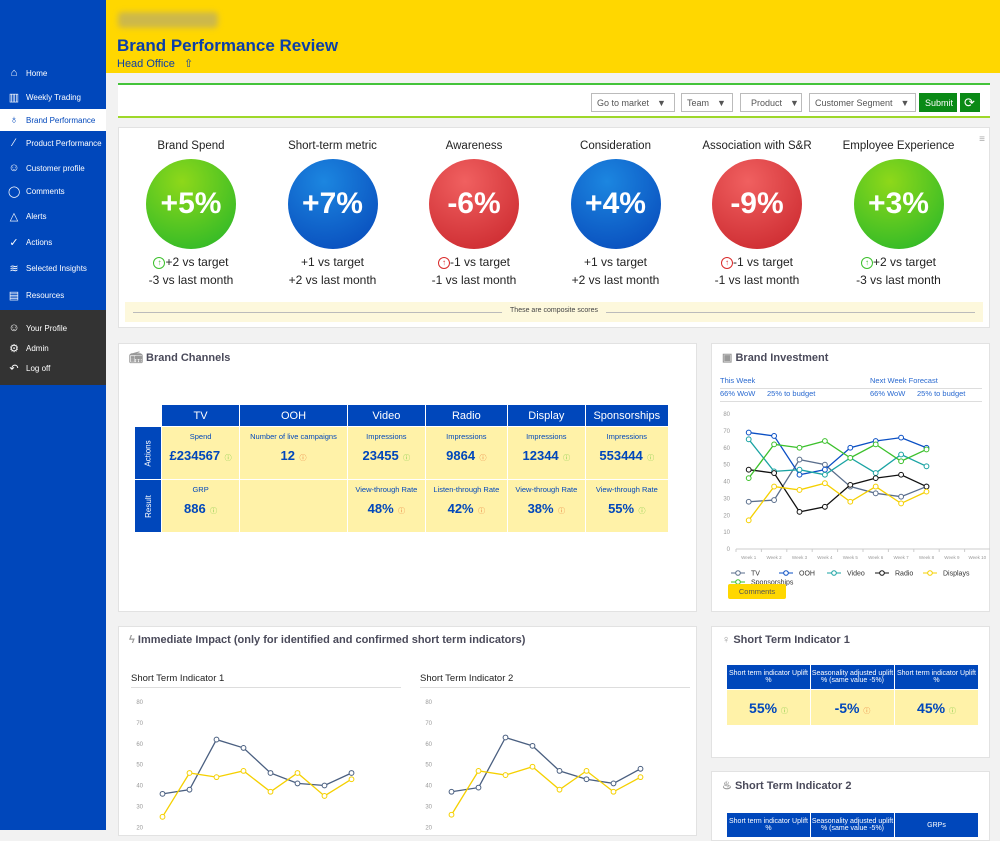 This screenshot has width=1000, height=841. What do you see at coordinates (428, 745) in the screenshot?
I see `y-tick-label: 60` at bounding box center [428, 745].